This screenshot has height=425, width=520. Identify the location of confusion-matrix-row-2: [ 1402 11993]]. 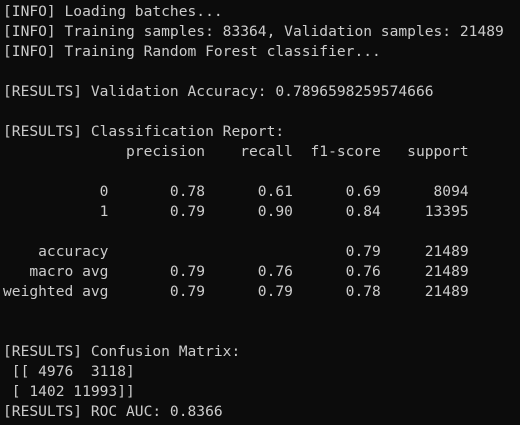
(69, 391).